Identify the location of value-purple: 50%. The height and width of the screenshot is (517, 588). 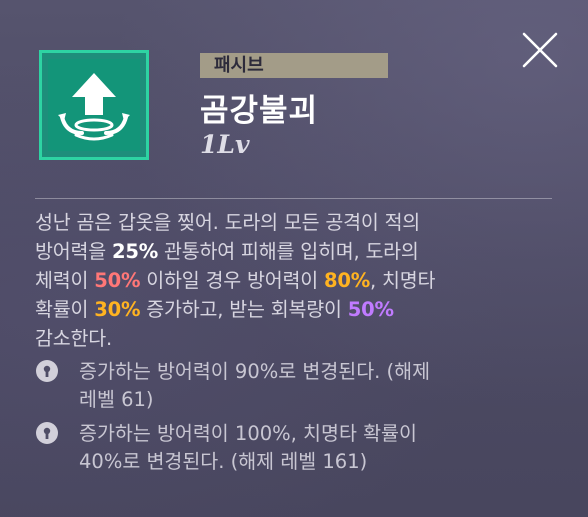
(370, 309).